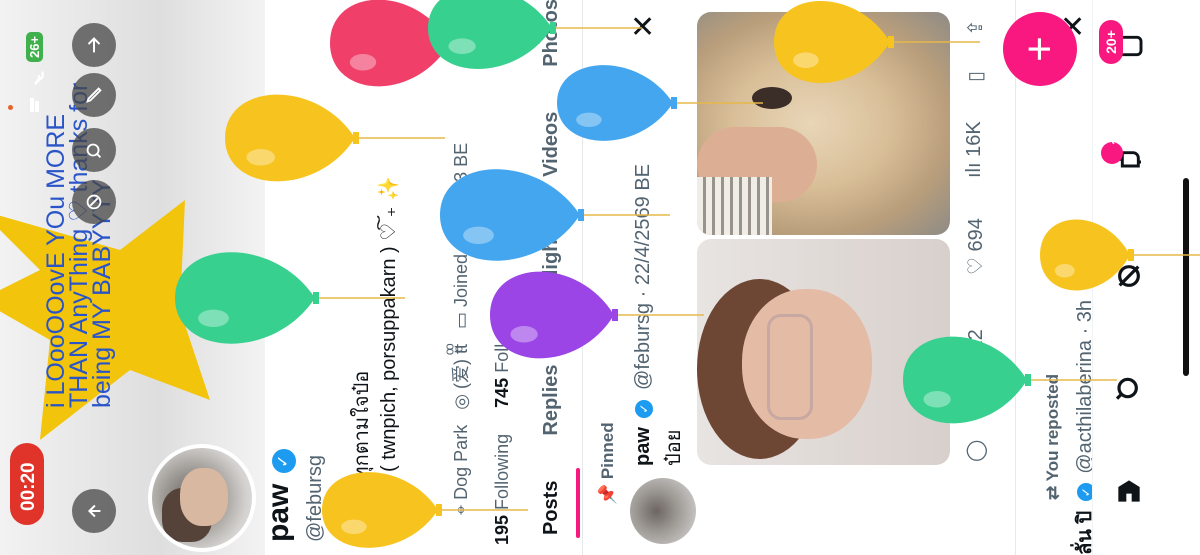 The width and height of the screenshot is (1200, 555). I want to click on post-more-icon: ✕, so click(642, 27).